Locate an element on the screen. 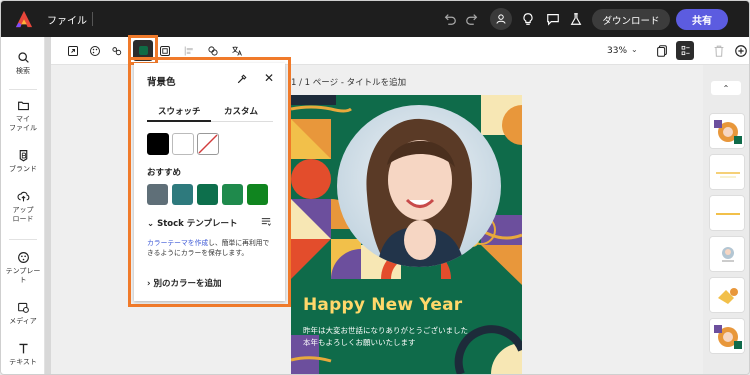 Image resolution: width=750 pixels, height=375 pixels. sidebar-item-label: テキスト is located at coordinates (23, 362).